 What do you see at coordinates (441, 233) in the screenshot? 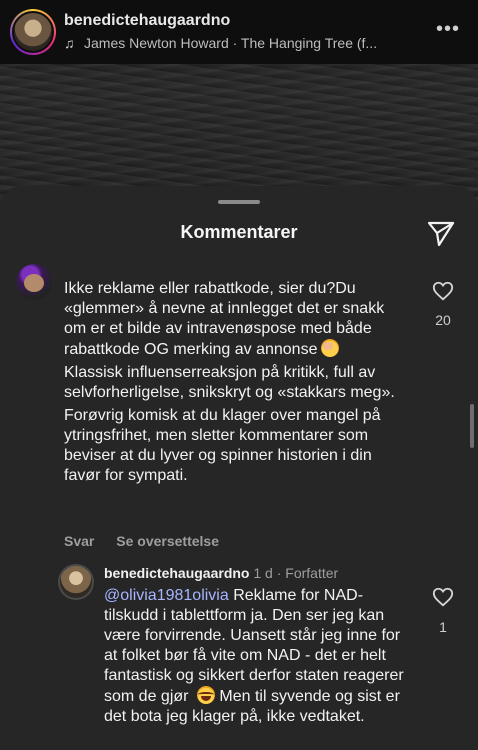
I see `paper-plane-icon` at bounding box center [441, 233].